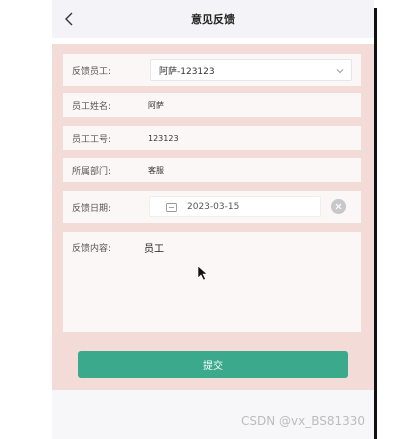  I want to click on content-label: 反馈内容:, so click(92, 249).